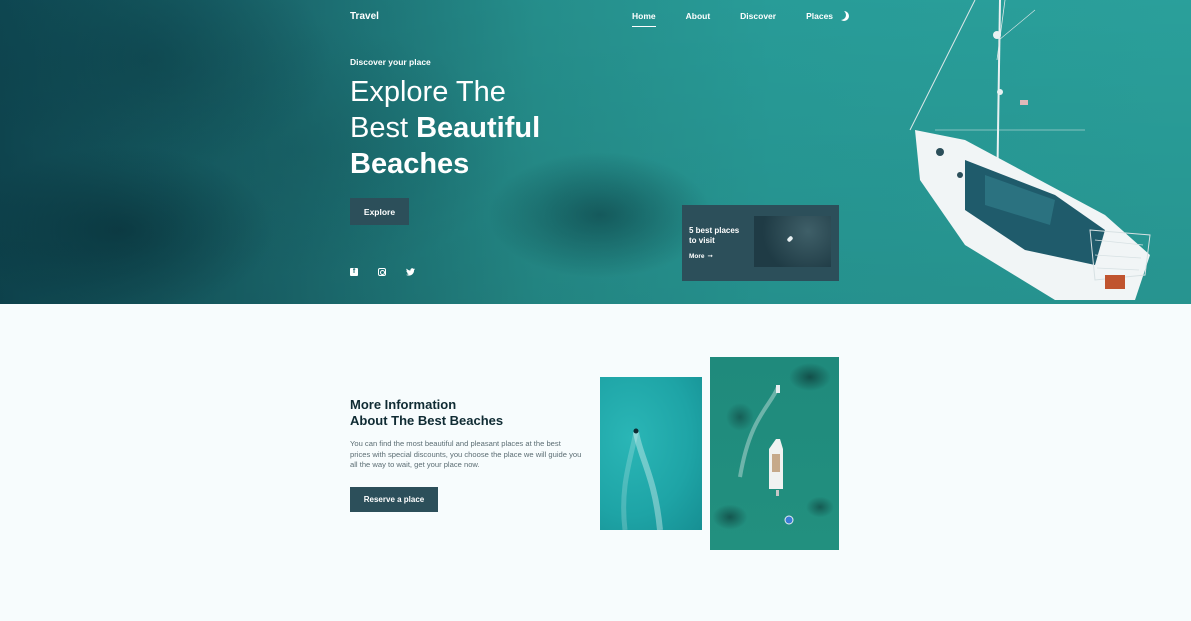 The width and height of the screenshot is (1191, 621). I want to click on promo-card: 5 best places to visit More ➞, so click(760, 243).